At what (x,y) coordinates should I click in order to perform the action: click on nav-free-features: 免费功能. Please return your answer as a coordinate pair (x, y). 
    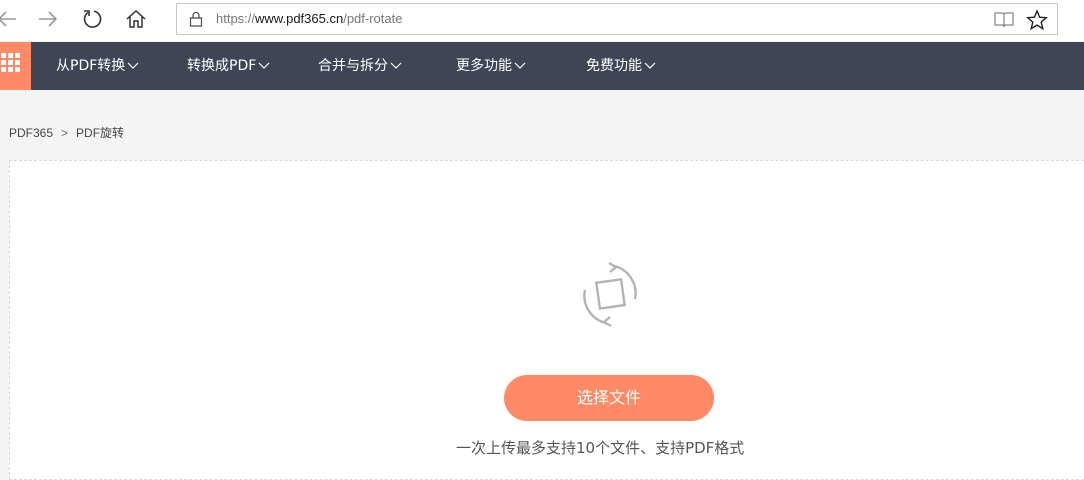
    Looking at the image, I should click on (621, 66).